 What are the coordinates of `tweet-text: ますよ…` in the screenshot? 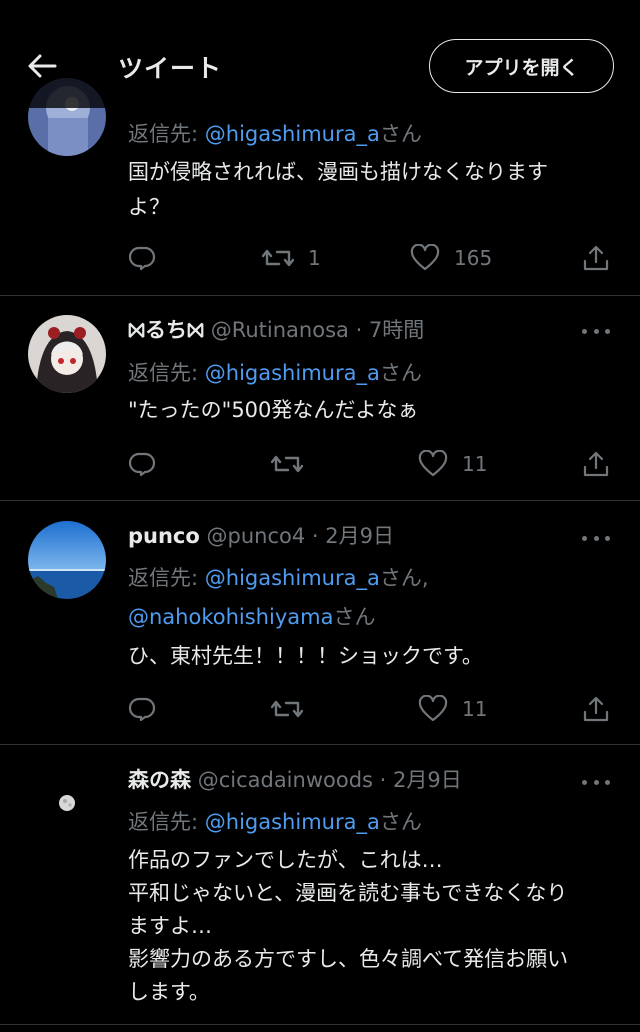 It's located at (170, 926).